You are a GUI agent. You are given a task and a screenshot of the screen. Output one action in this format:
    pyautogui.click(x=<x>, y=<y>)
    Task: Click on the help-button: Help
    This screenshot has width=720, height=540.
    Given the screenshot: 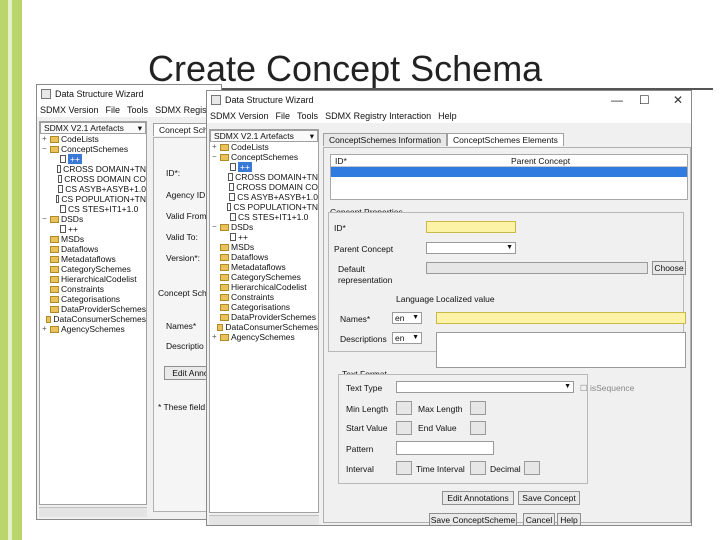 What is the action you would take?
    pyautogui.click(x=569, y=519)
    